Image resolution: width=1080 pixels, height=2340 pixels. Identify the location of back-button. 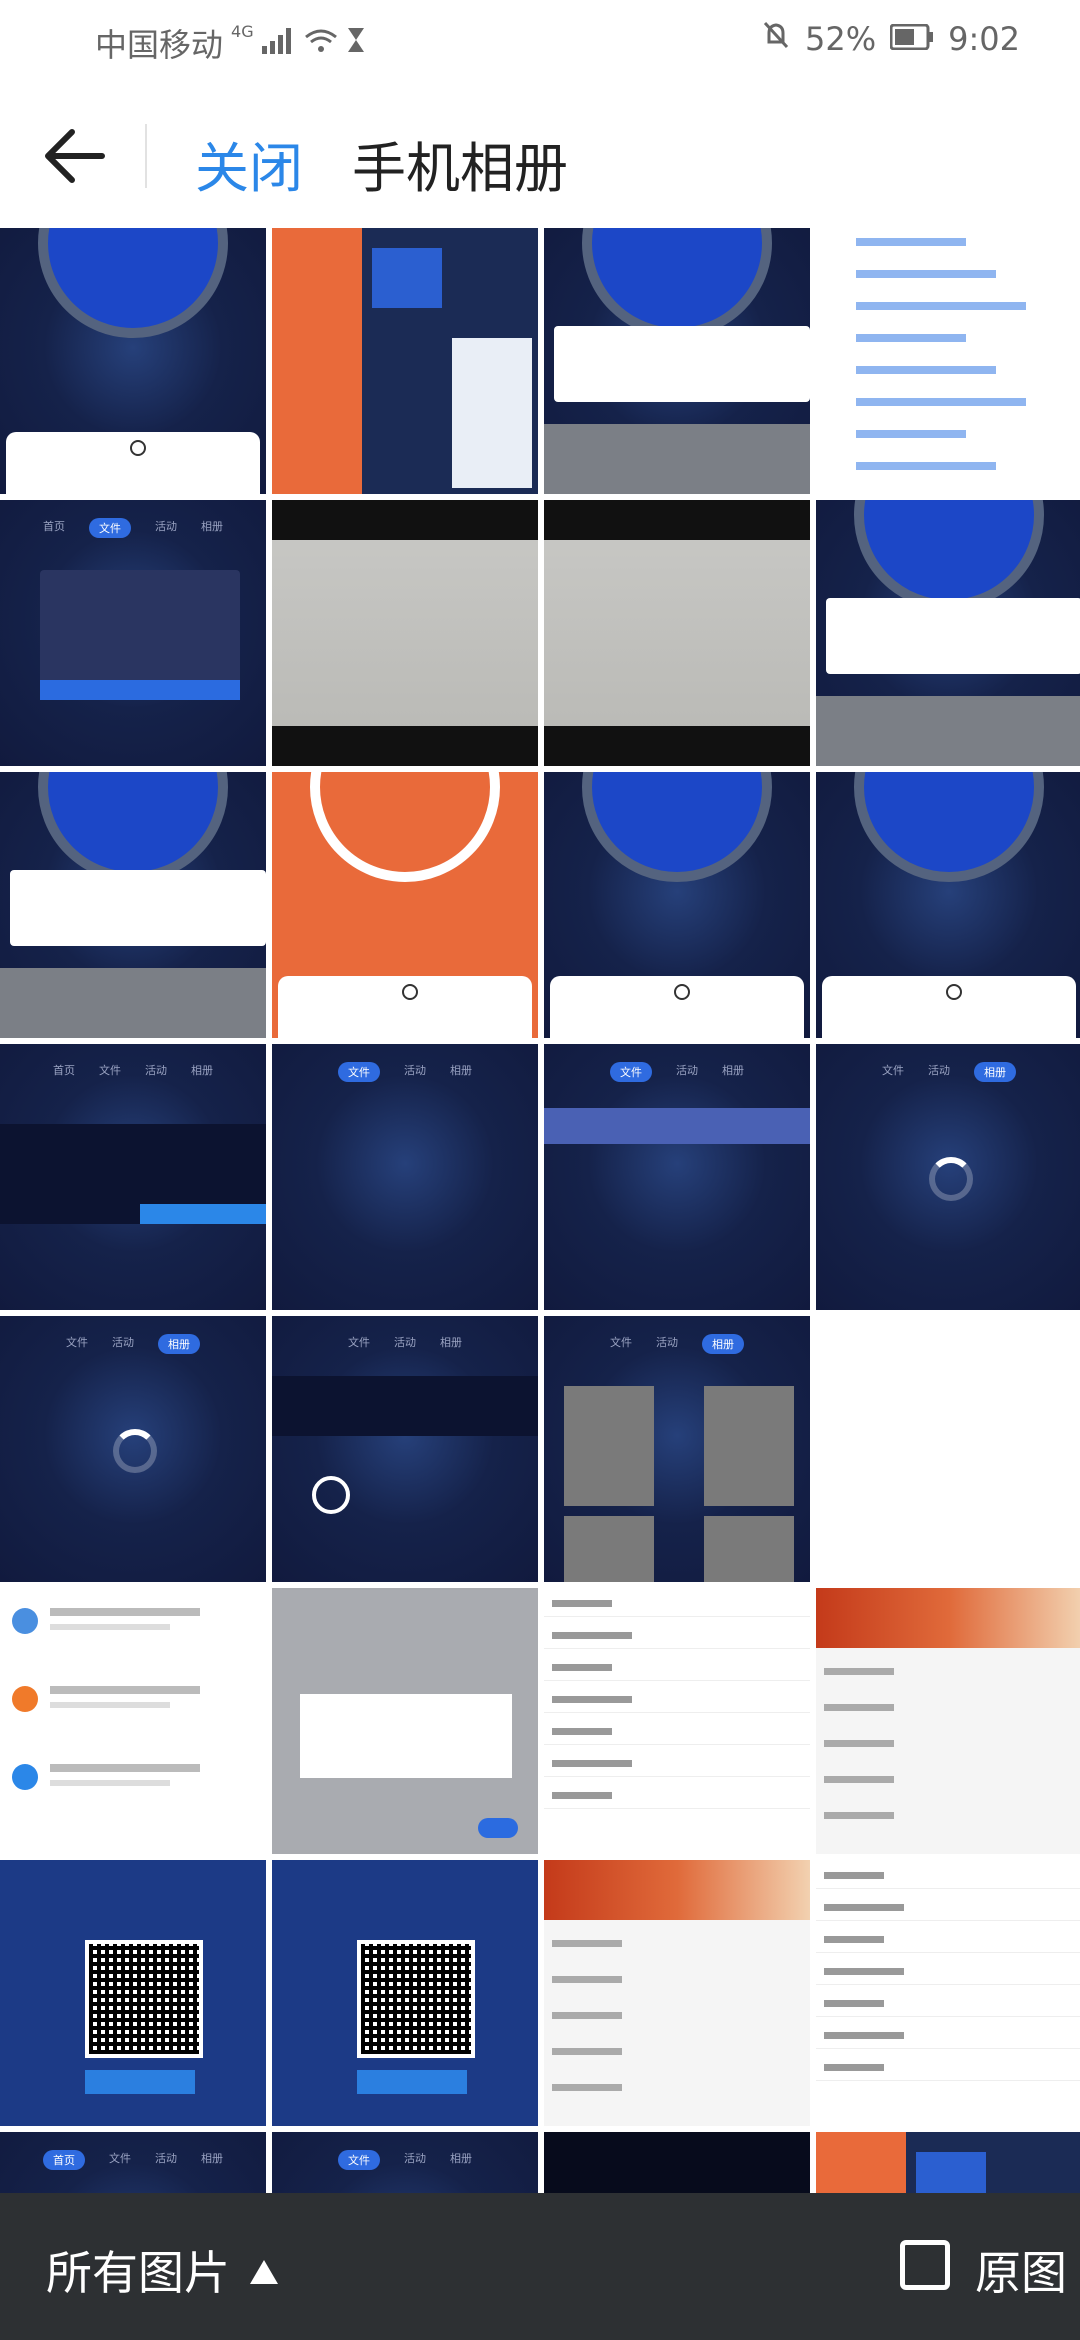
(77, 156).